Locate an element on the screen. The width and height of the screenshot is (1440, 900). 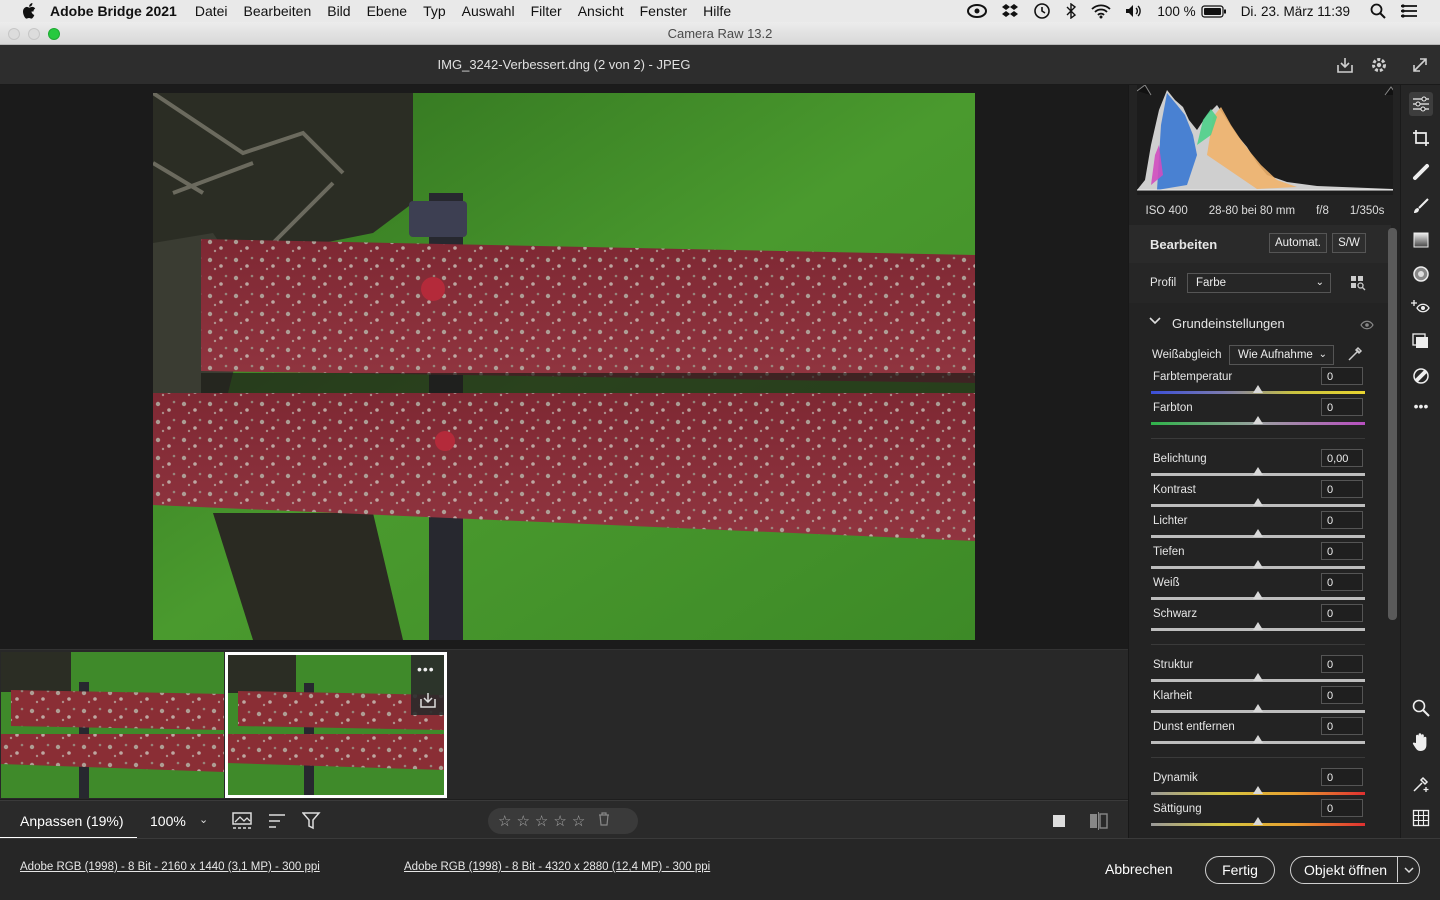
trash-icon is located at coordinates (604, 821).